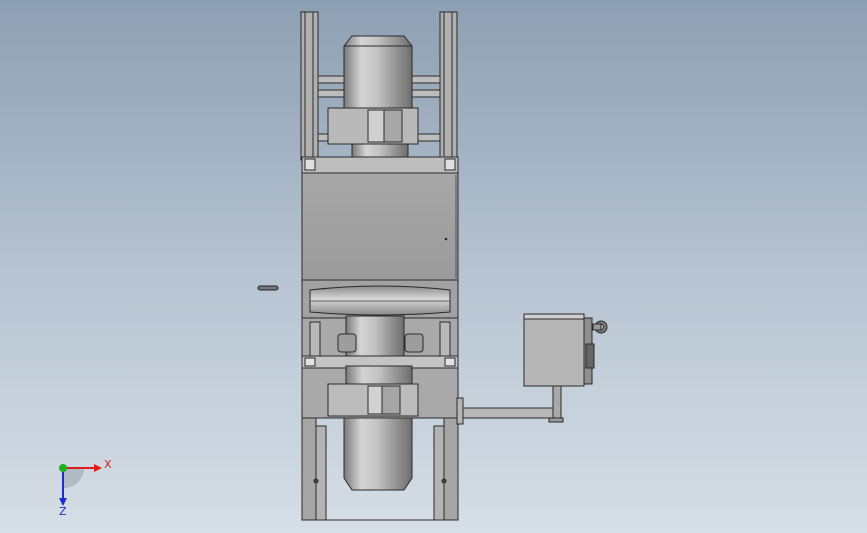  I want to click on locating-pin, so click(268, 288).